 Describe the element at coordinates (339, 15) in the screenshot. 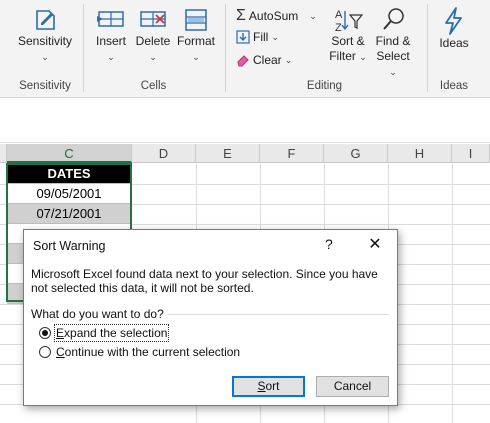

I see `svg-text: A` at that location.